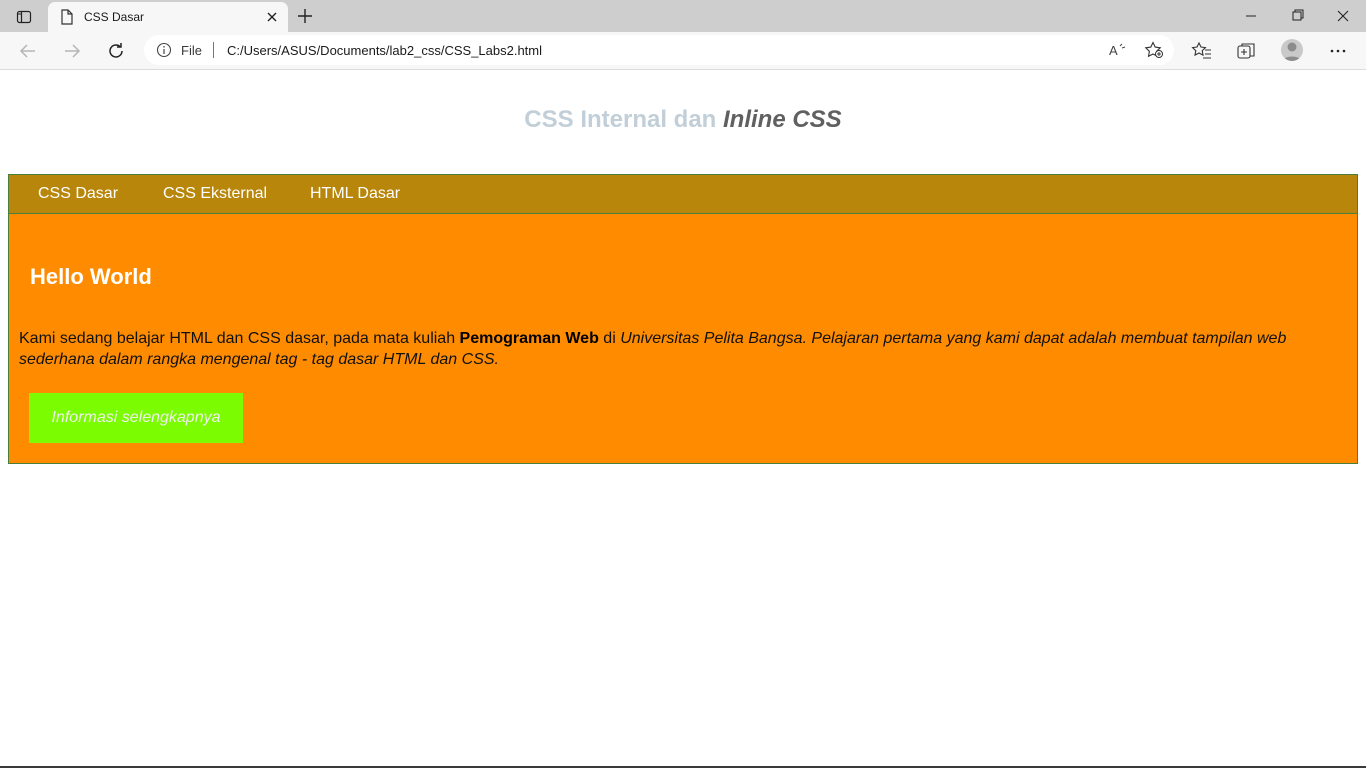 The image size is (1366, 768). Describe the element at coordinates (91, 276) in the screenshot. I see `content-heading: Hello World` at that location.